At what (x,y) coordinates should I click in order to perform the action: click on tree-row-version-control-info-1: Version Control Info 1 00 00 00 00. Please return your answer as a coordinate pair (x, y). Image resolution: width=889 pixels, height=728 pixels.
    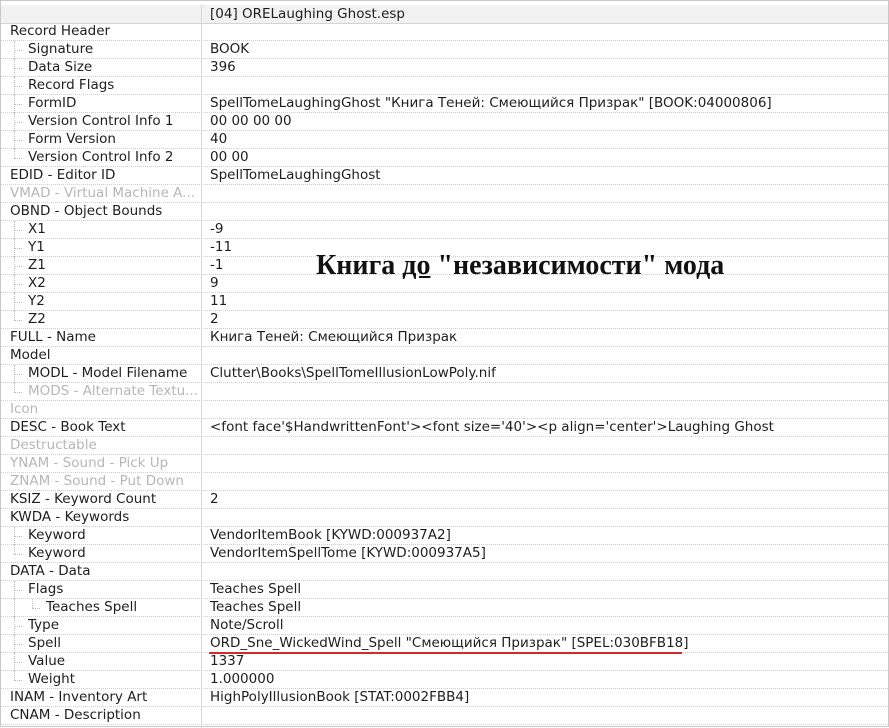
    Looking at the image, I should click on (444, 122).